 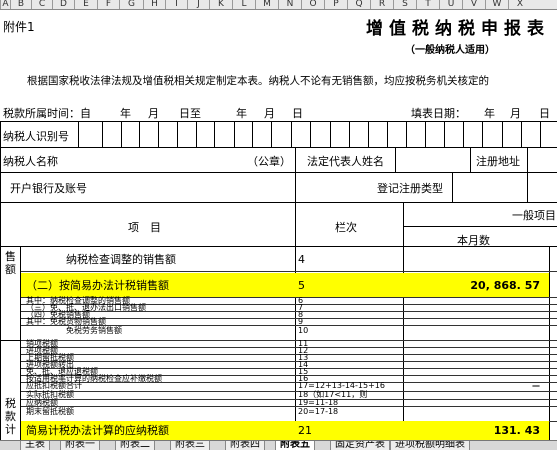 I want to click on column-header-i: I, so click(x=176, y=4).